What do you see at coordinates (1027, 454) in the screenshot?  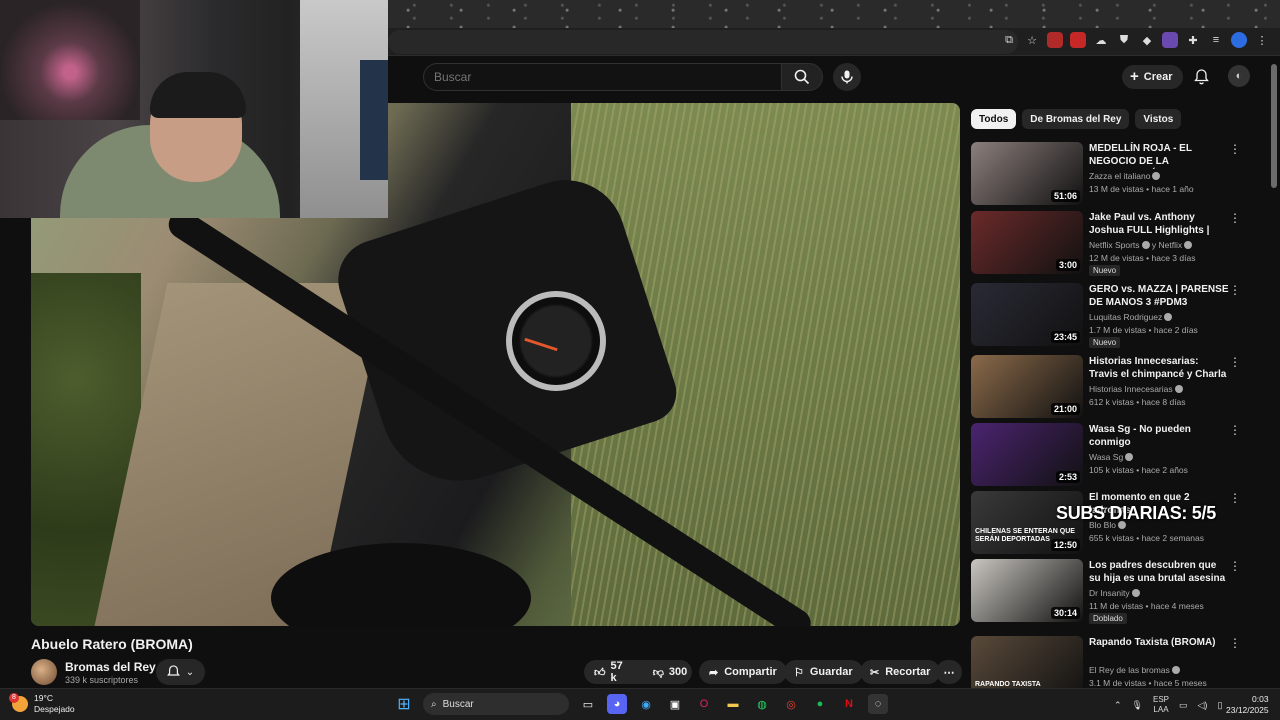 I see `video-thumbnail: 2:53` at bounding box center [1027, 454].